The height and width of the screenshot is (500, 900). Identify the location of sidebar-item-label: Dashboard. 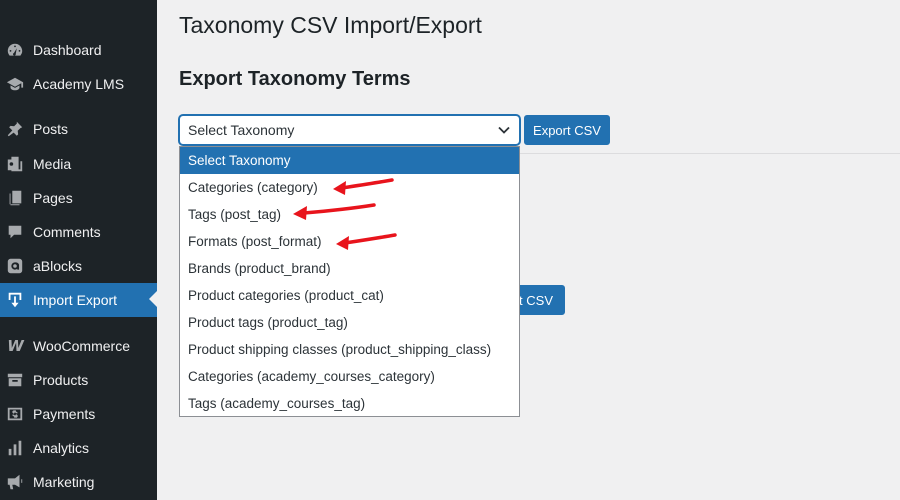
(67, 50).